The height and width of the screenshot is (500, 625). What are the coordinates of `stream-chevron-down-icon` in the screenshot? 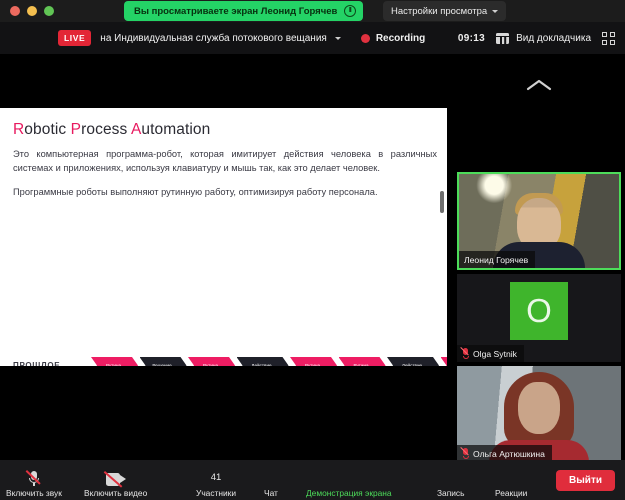 It's located at (337, 38).